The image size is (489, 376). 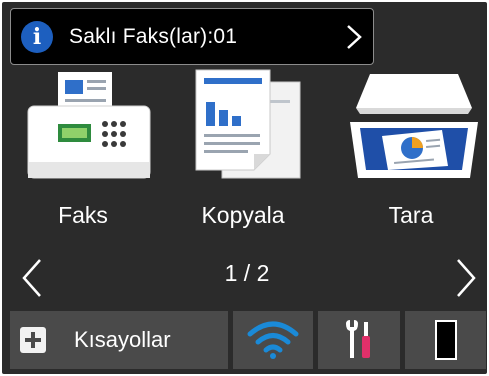 I want to click on fax-icon, so click(x=89, y=125).